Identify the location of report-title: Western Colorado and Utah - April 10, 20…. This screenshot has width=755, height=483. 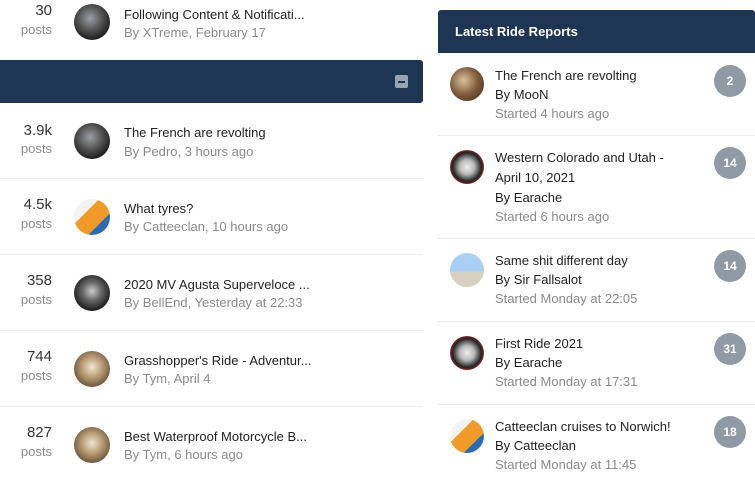
(590, 167).